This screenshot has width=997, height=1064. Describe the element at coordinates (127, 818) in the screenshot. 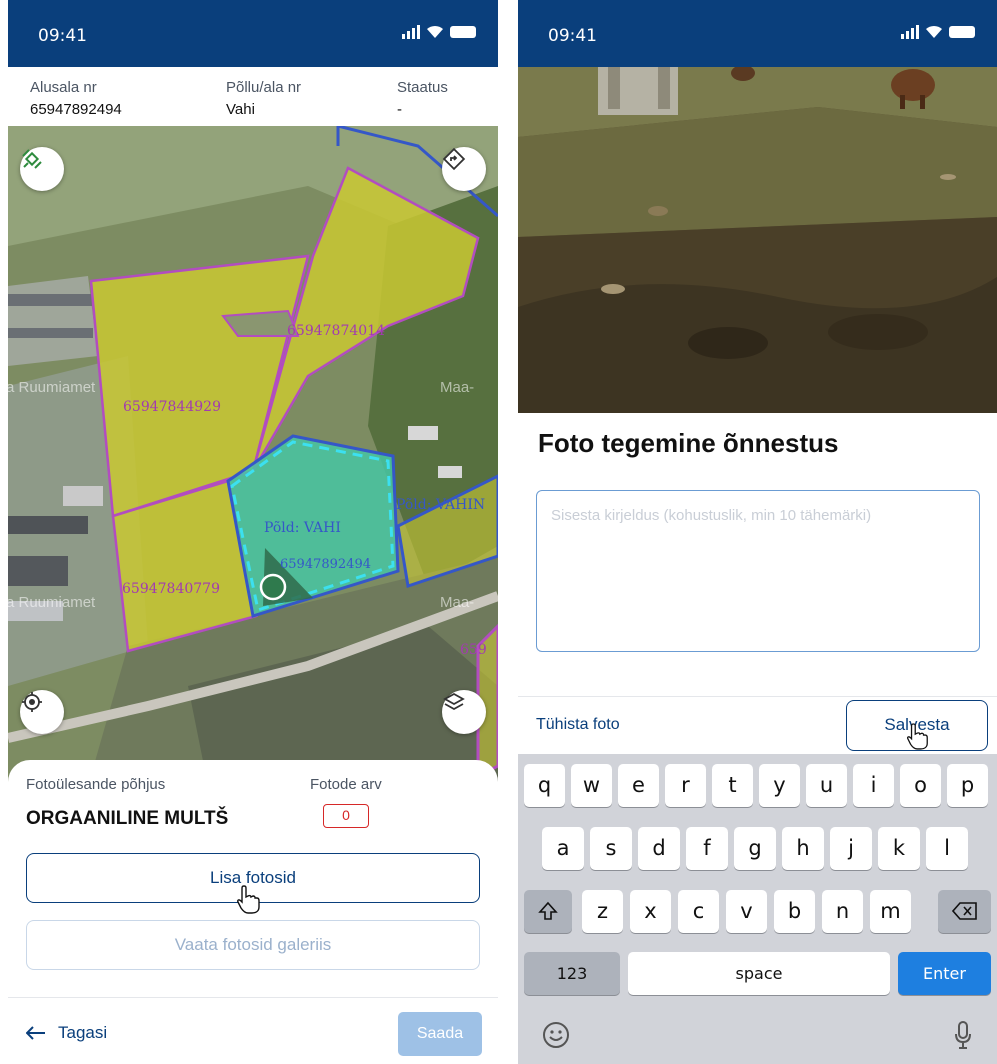

I see `reason-value: ORGAANILINE MULTŠ` at that location.